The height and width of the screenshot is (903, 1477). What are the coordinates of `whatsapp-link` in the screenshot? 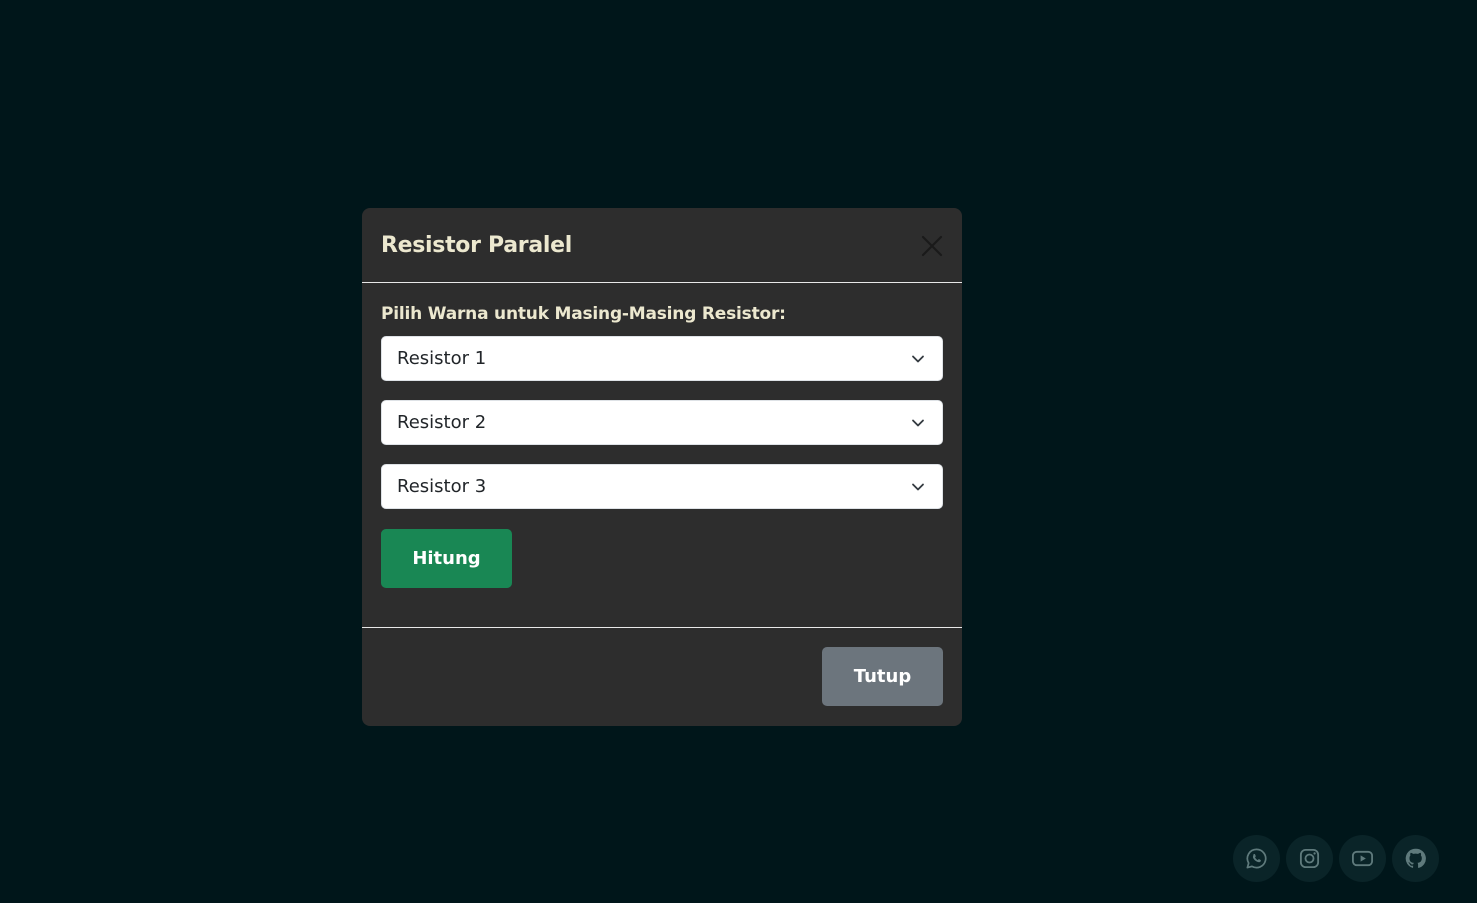 It's located at (1256, 858).